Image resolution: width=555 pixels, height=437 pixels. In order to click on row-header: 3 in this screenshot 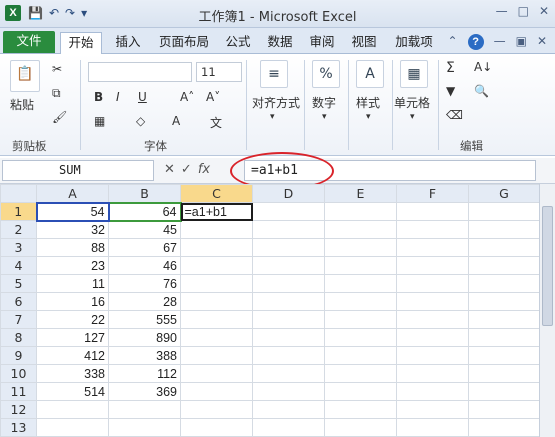, I will do `click(18, 247)`.